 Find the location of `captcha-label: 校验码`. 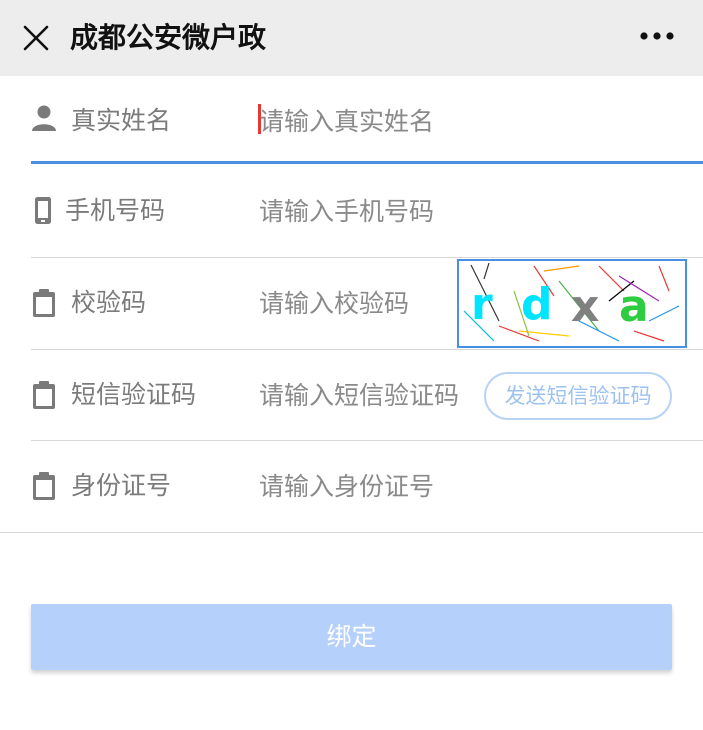

captcha-label: 校验码 is located at coordinates (109, 302).